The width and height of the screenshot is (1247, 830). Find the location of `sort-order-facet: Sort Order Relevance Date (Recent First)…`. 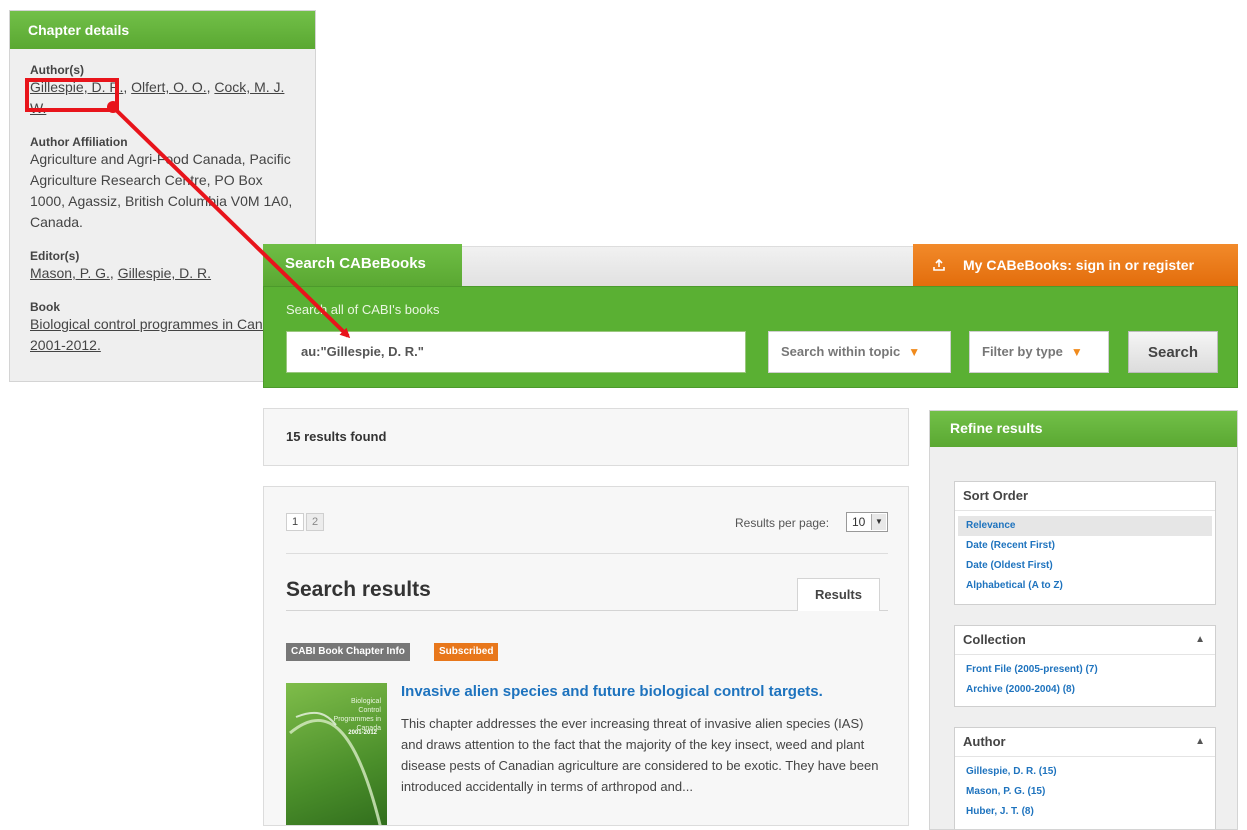

sort-order-facet: Sort Order Relevance Date (Recent First)… is located at coordinates (1085, 543).